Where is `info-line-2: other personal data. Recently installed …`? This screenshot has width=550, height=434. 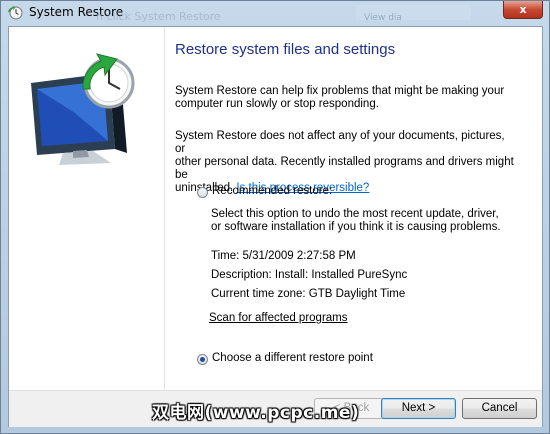
info-line-2: other personal data. Recently installed … is located at coordinates (344, 168).